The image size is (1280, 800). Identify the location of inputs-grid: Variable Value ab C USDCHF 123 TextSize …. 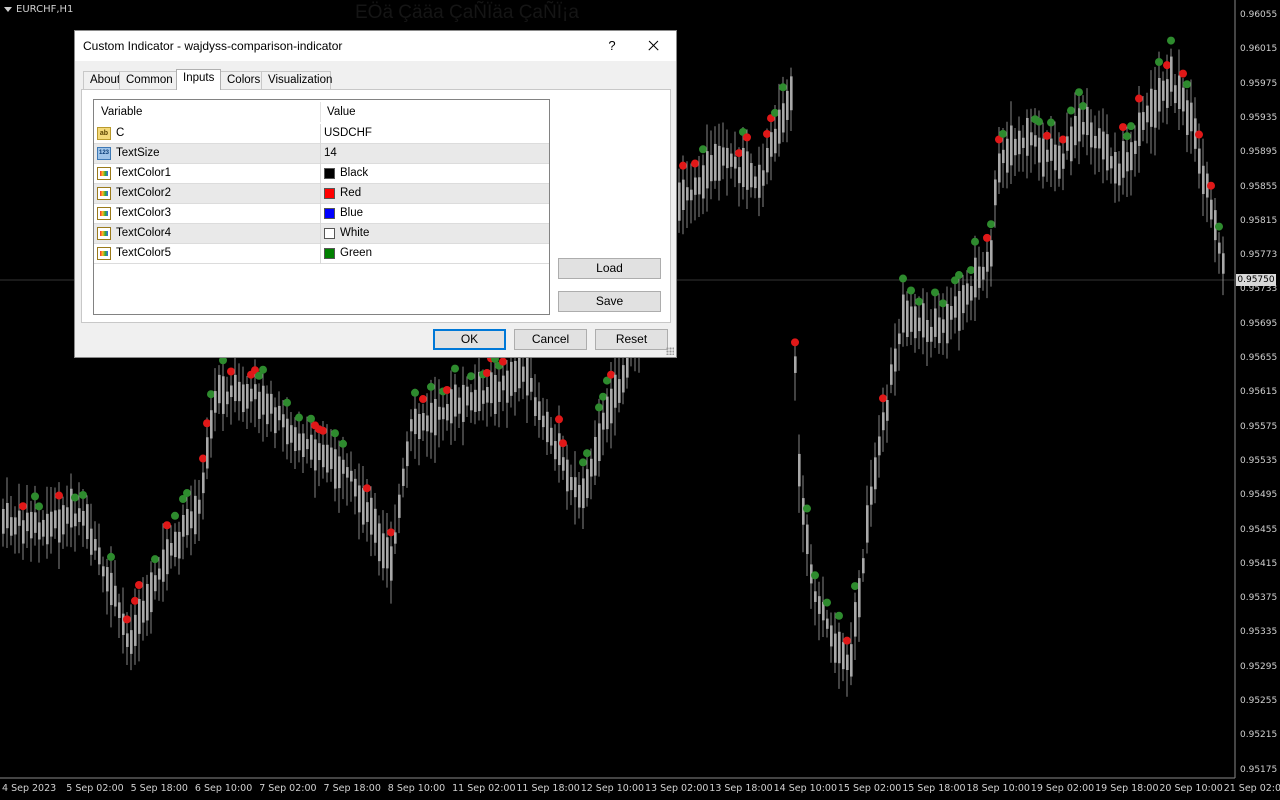
(321, 207).